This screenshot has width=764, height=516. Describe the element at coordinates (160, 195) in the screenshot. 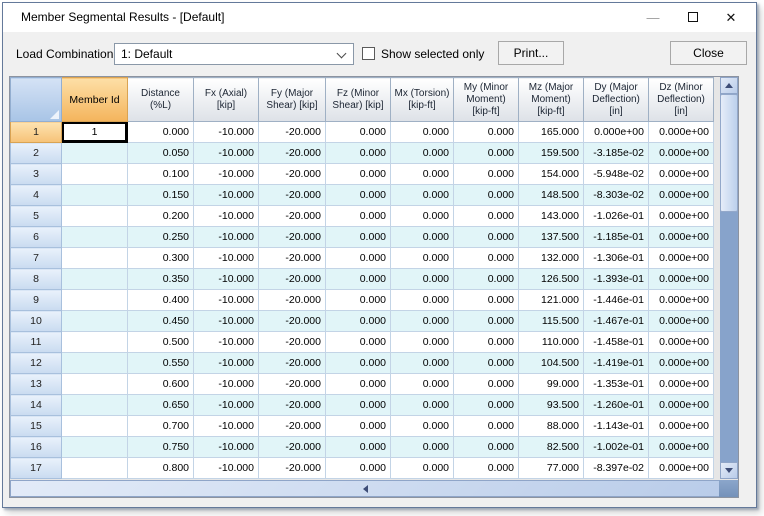

I see `data-cell: 0.150` at that location.